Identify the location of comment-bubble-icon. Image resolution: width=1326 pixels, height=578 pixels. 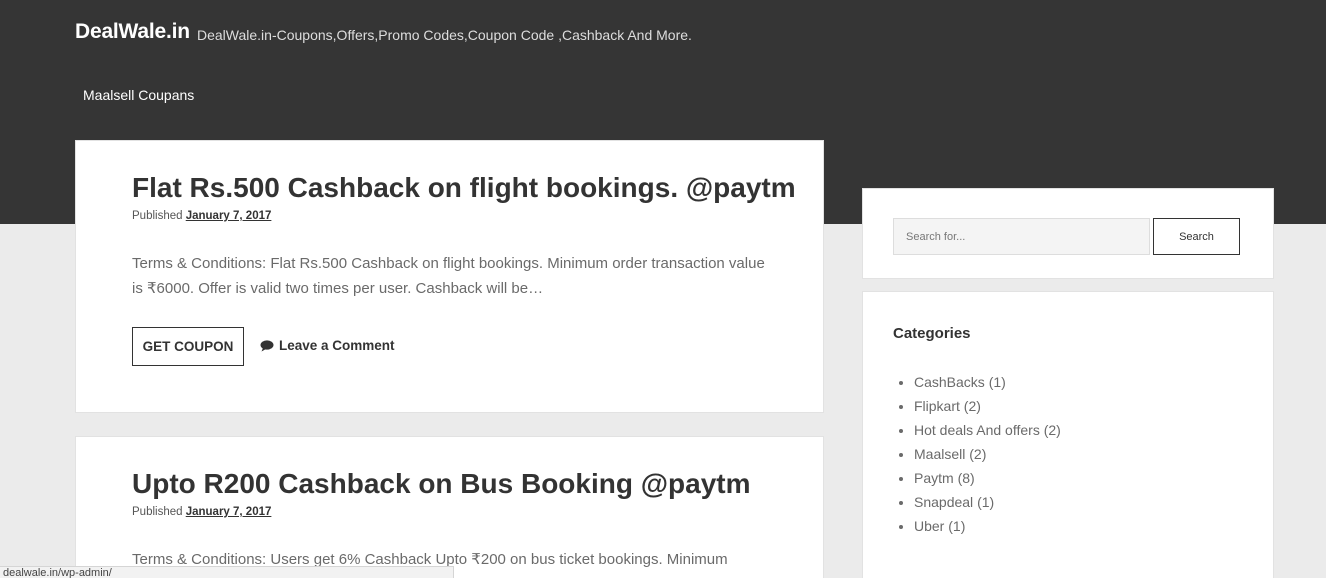
(267, 345).